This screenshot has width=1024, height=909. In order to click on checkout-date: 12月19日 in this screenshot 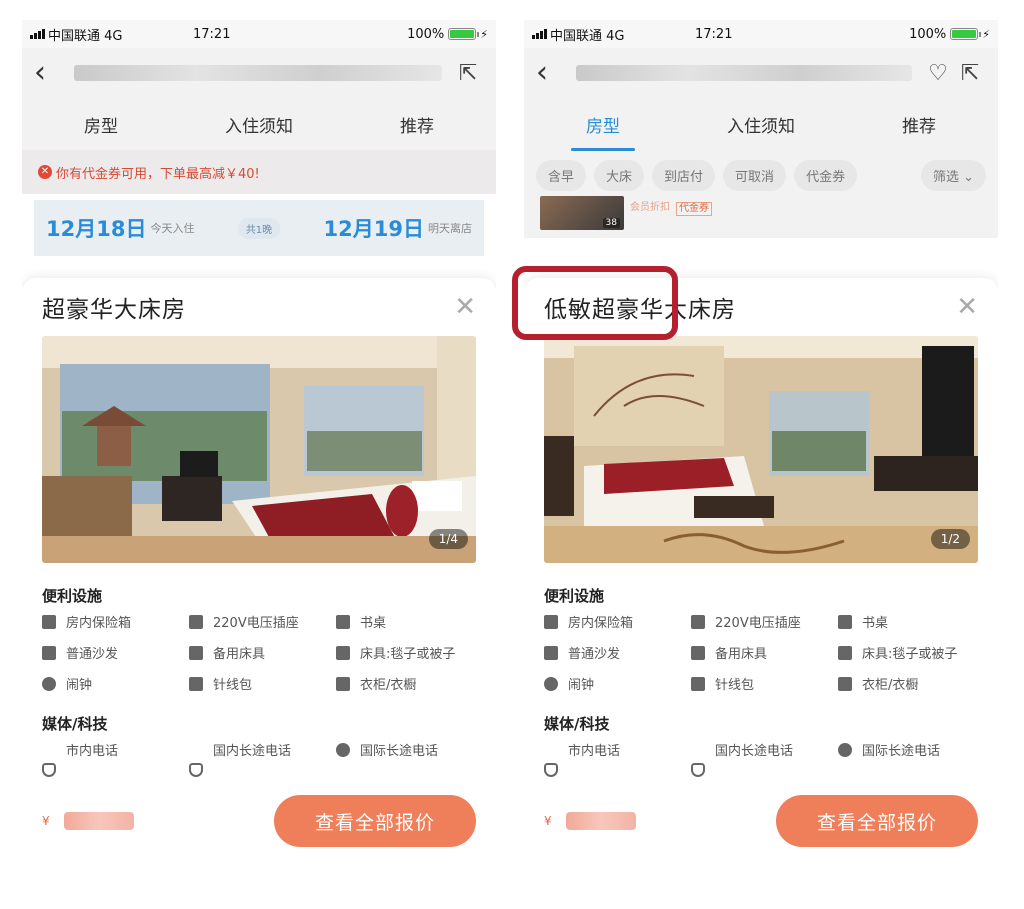, I will do `click(373, 229)`.